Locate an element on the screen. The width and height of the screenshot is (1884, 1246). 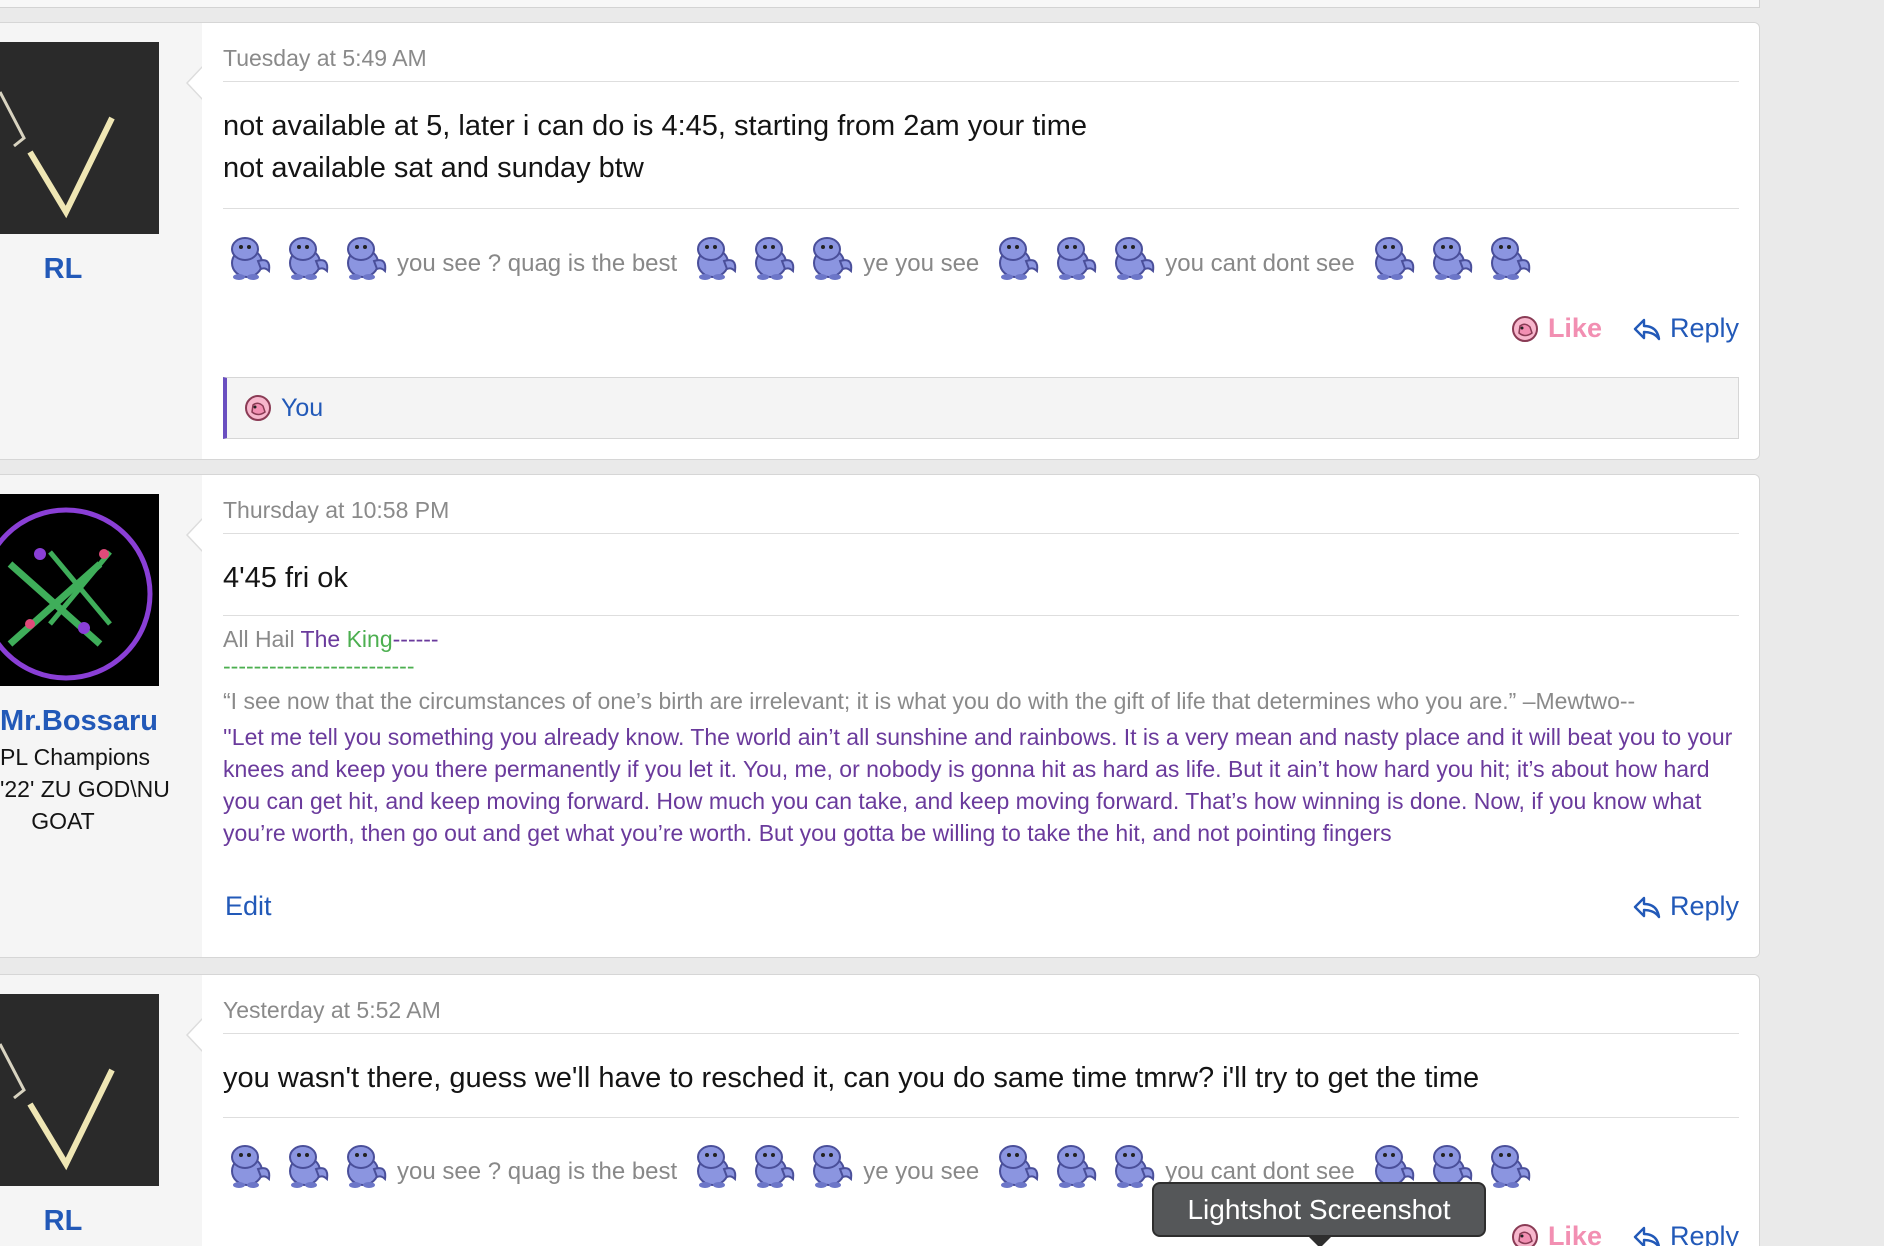
post-3-user-column: RL is located at coordinates (101, 1110).